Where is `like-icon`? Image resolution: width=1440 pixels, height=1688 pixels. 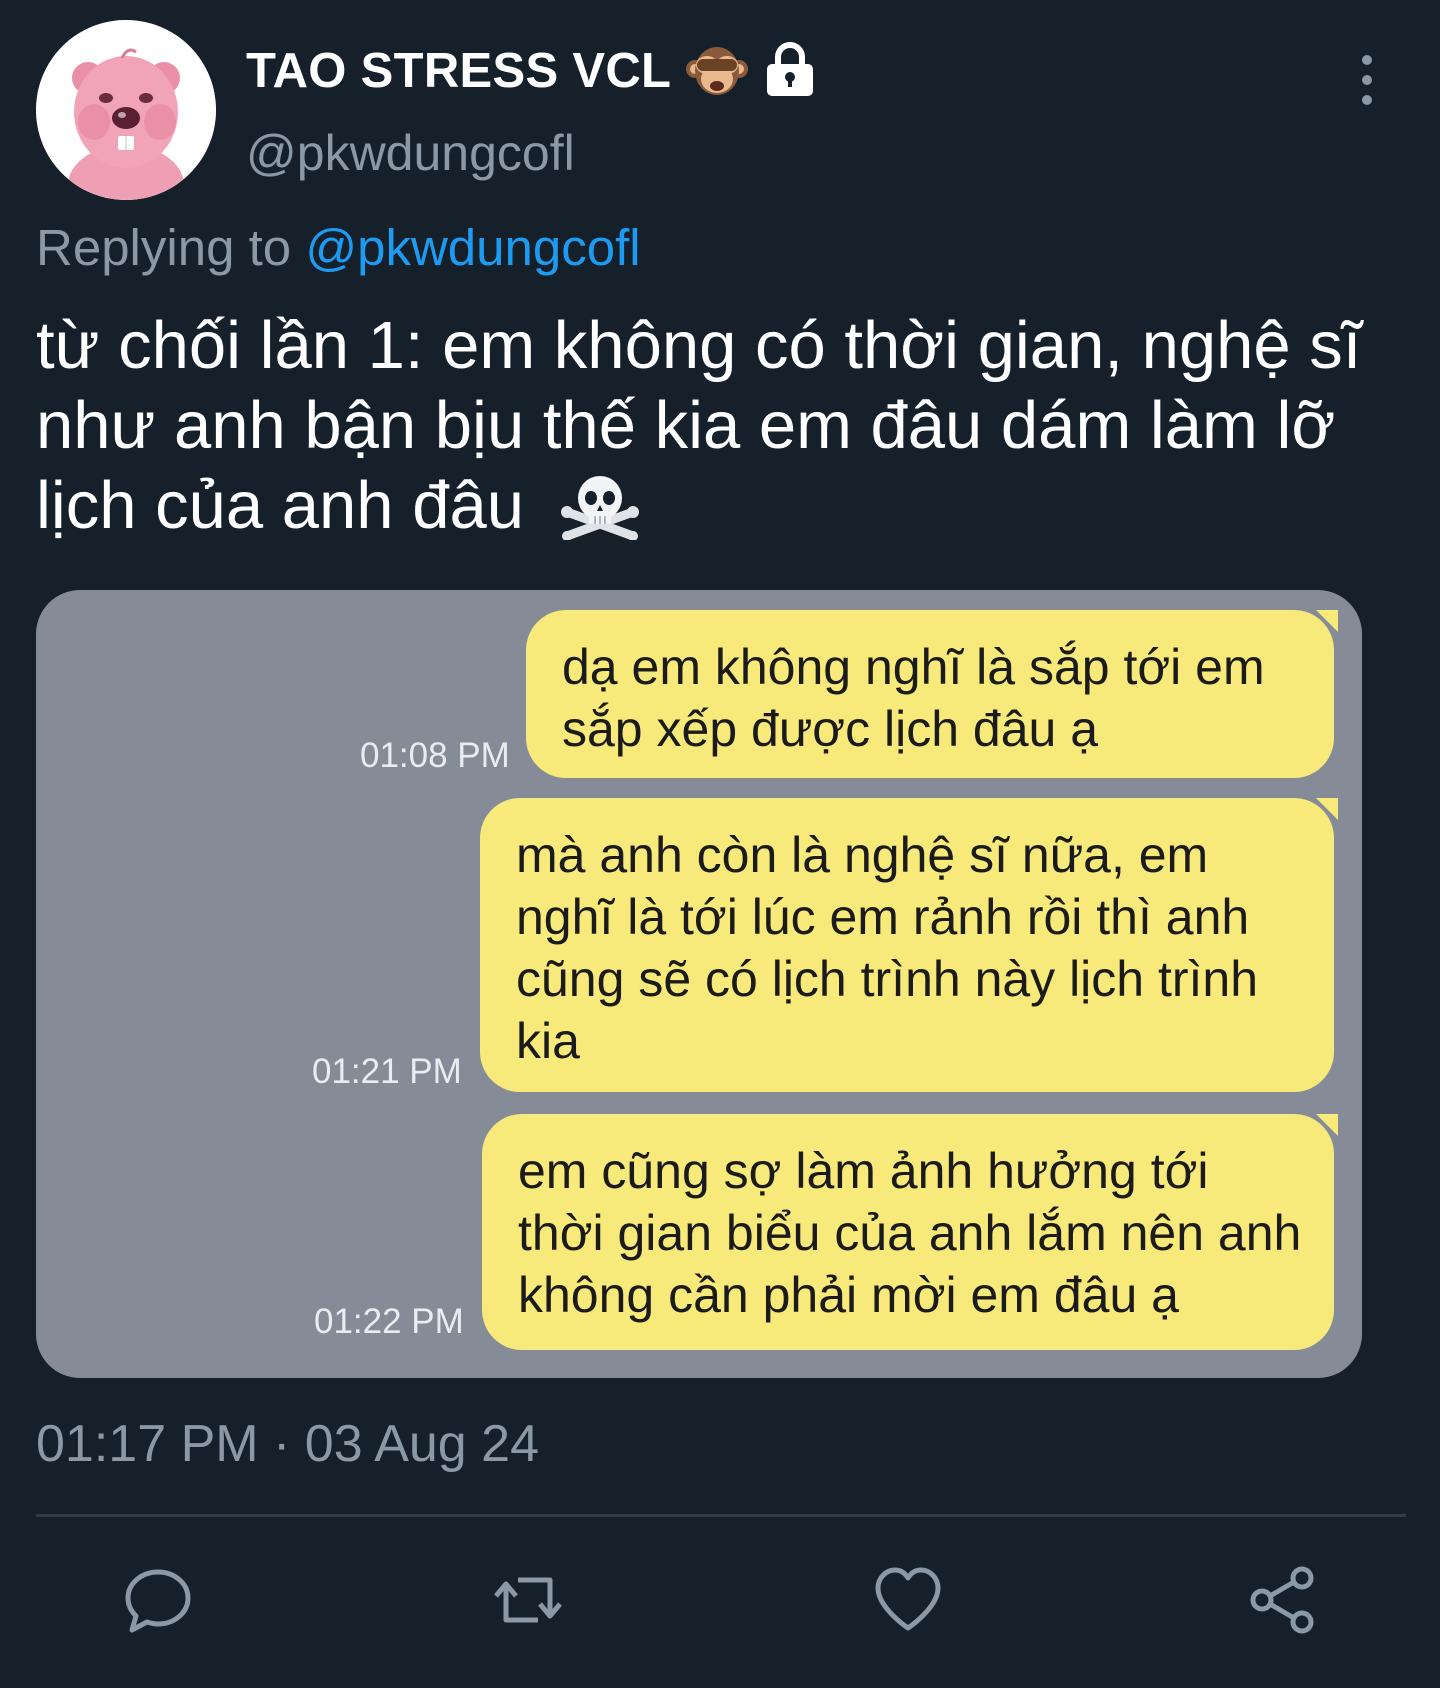 like-icon is located at coordinates (908, 1599).